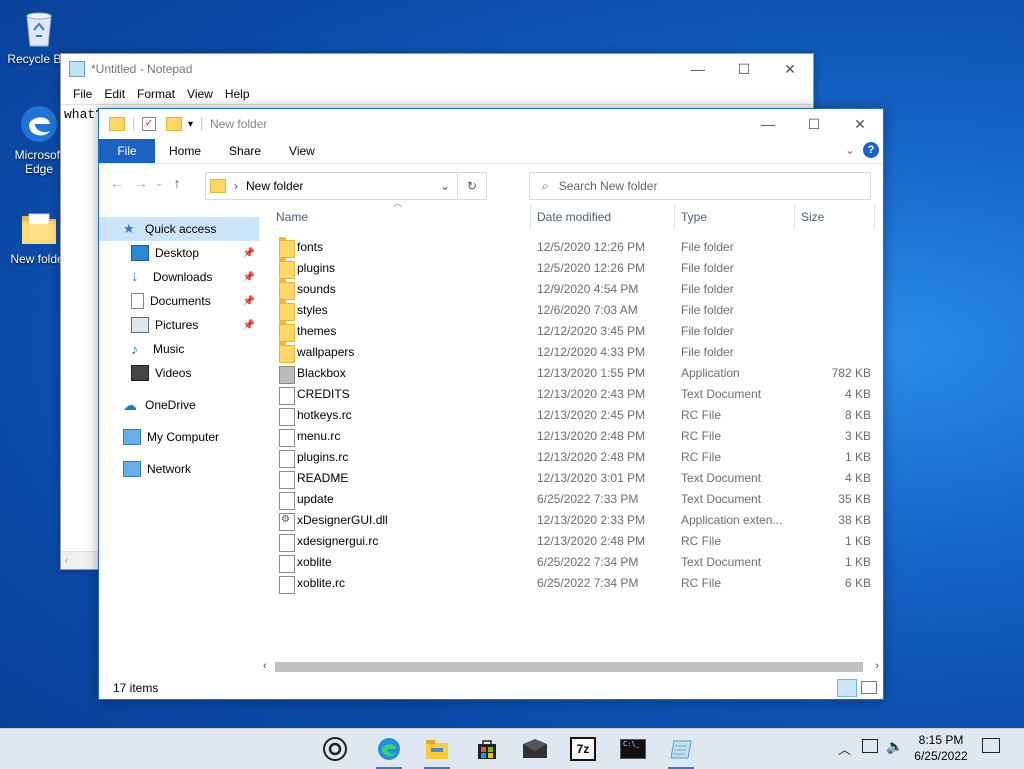  Describe the element at coordinates (577, 352) in the screenshot. I see `file-row: wallpapers 12/12/2020 4:33 PM File folder` at that location.